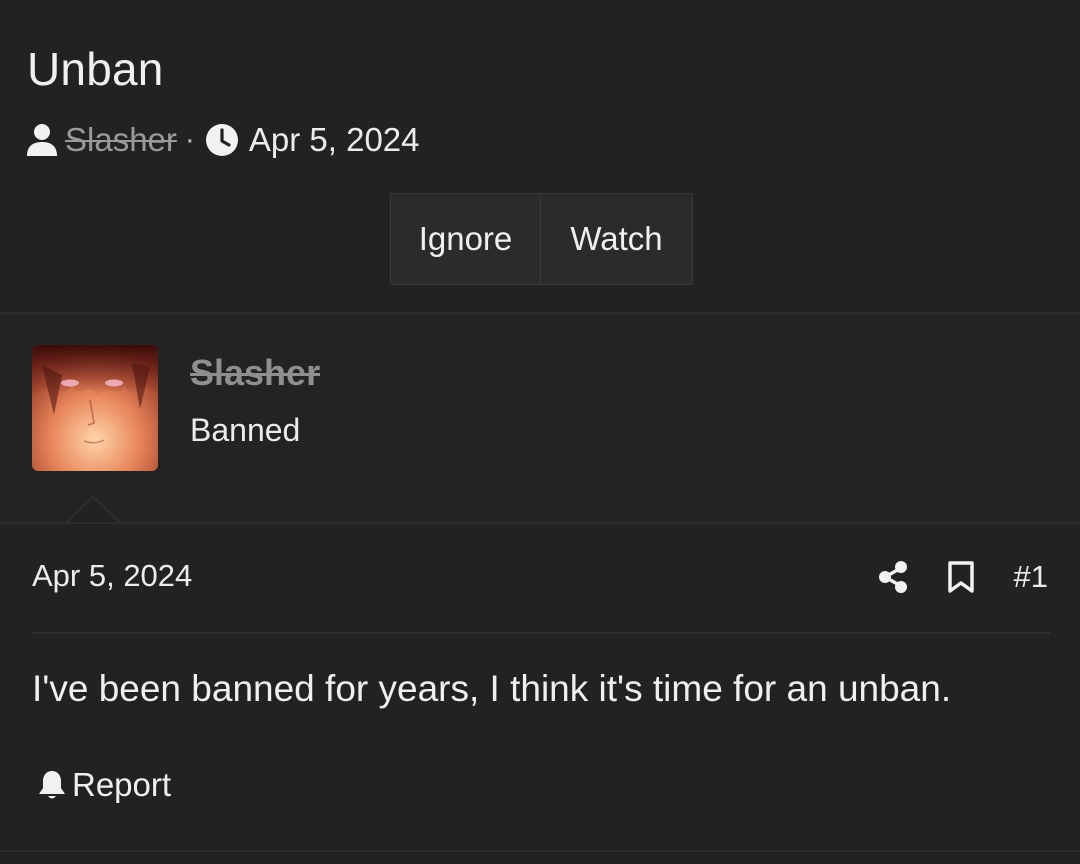  I want to click on user-title-banned: Banned, so click(245, 430).